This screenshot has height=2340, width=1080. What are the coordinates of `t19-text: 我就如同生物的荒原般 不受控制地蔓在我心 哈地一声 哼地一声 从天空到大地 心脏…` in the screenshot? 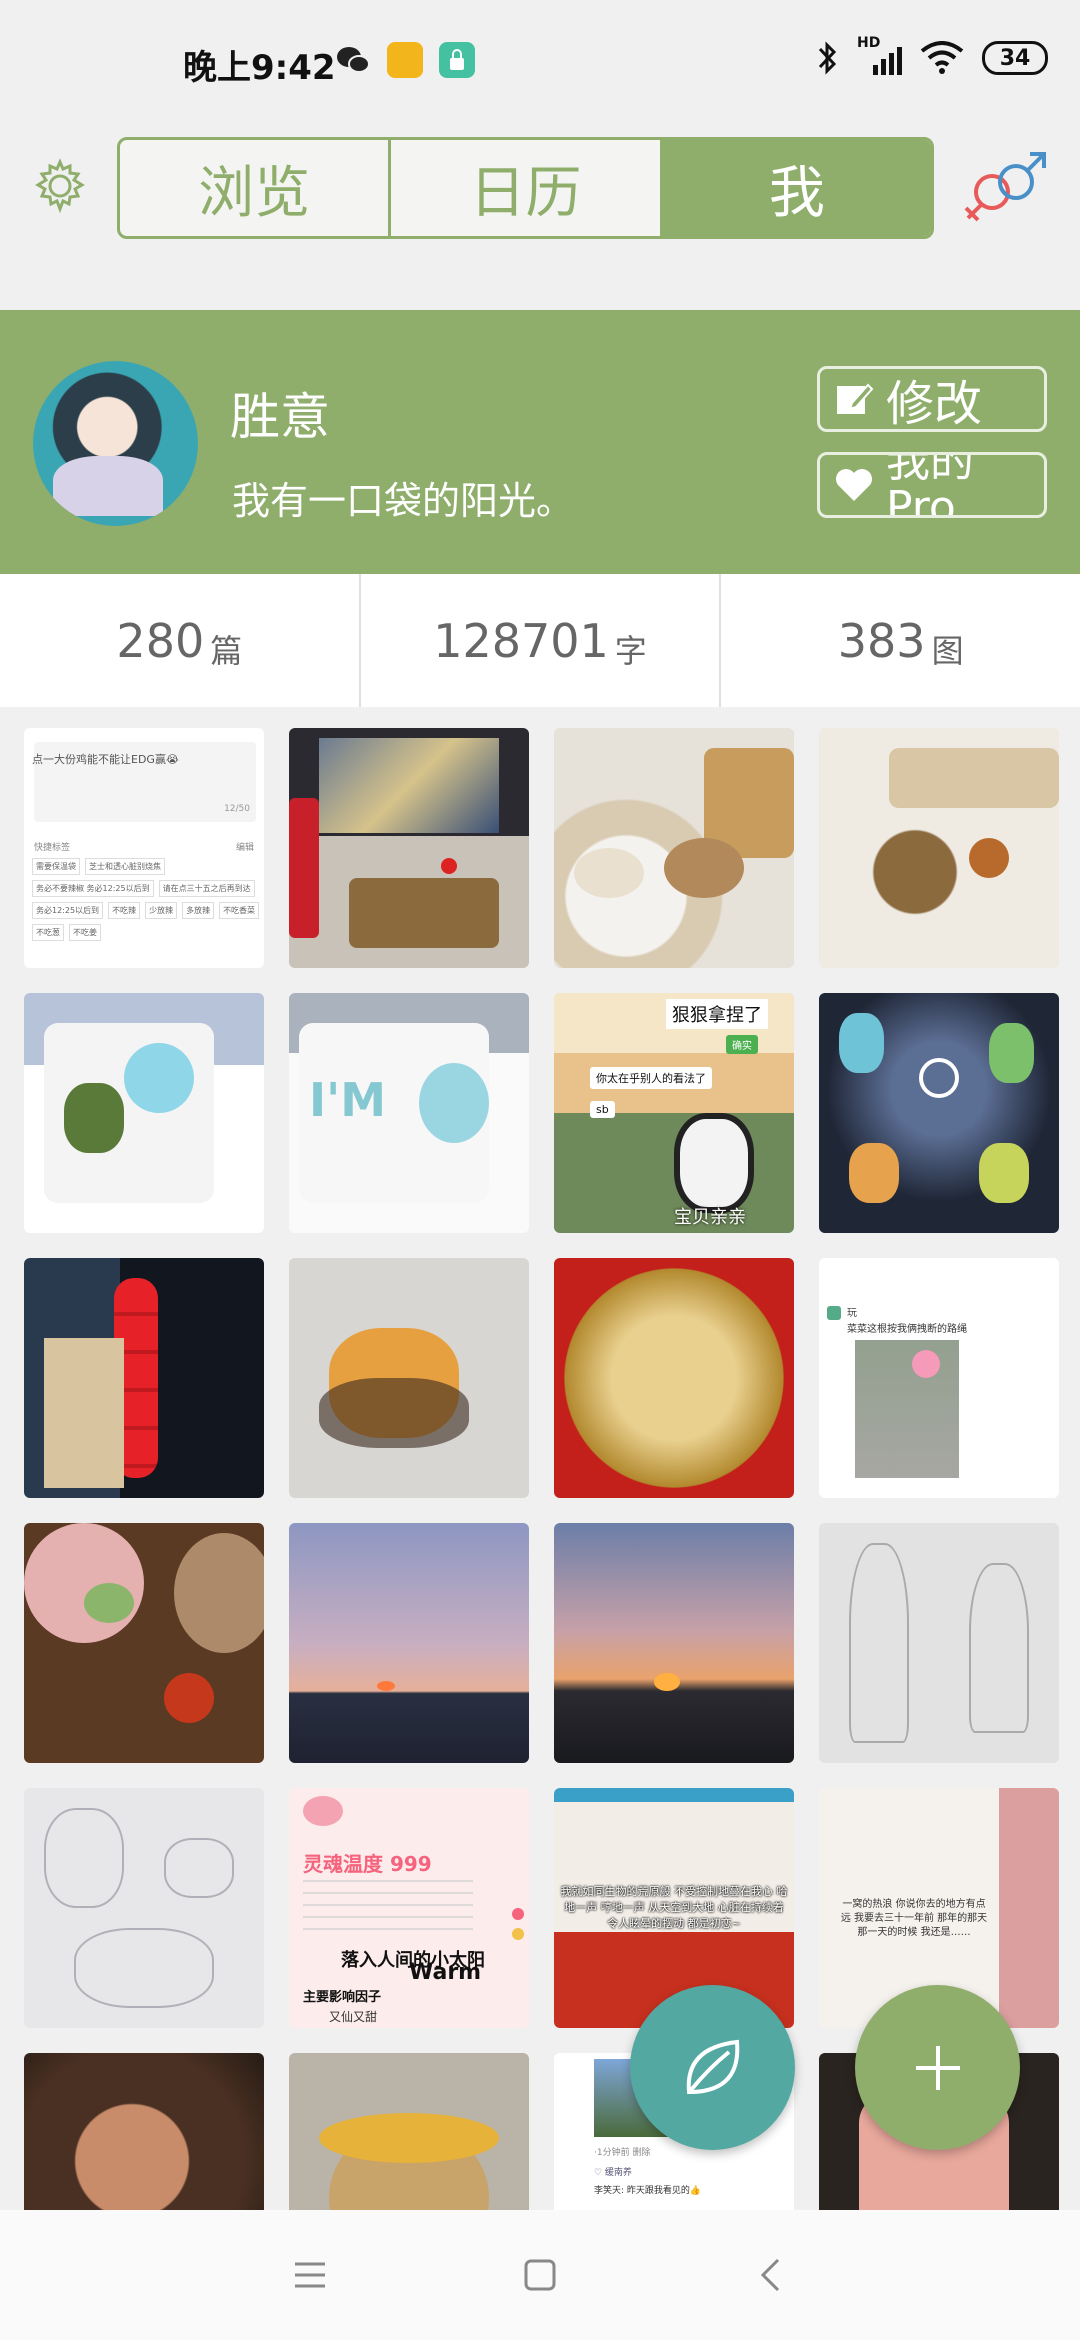 It's located at (674, 1907).